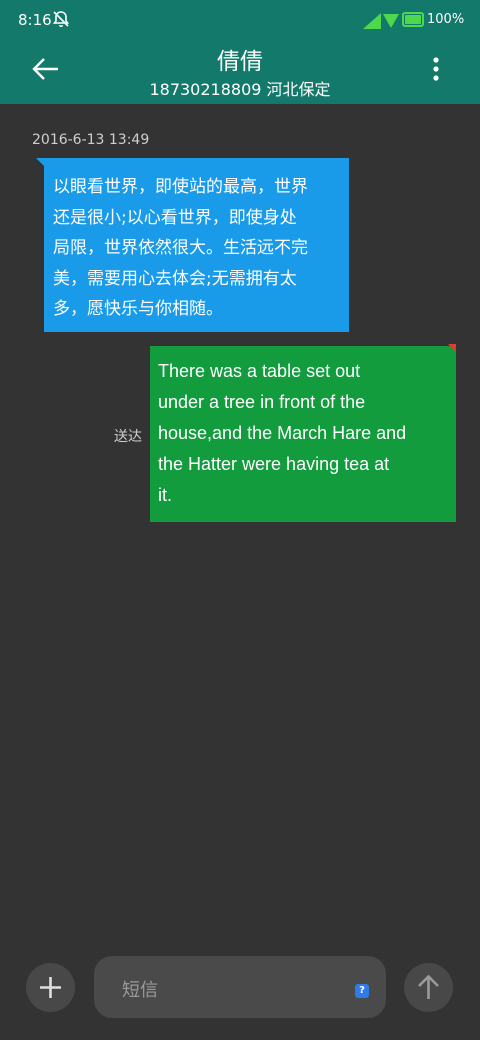 Image resolution: width=480 pixels, height=1040 pixels. I want to click on battery-fill, so click(413, 19).